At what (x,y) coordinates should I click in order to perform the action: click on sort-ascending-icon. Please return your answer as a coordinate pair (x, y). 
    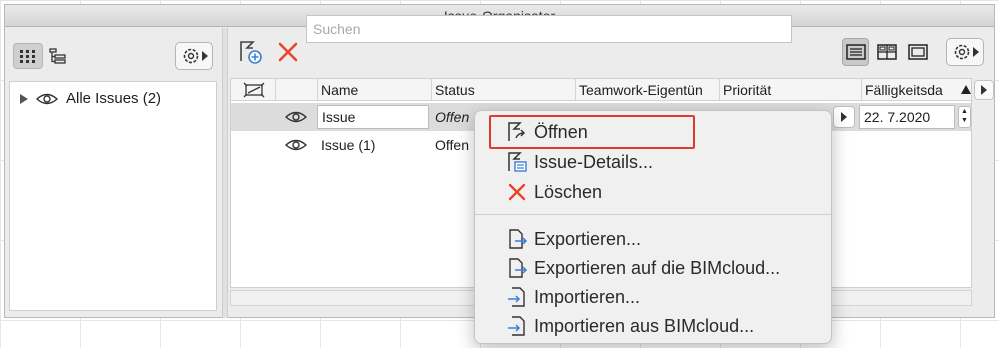
    Looking at the image, I should click on (966, 89).